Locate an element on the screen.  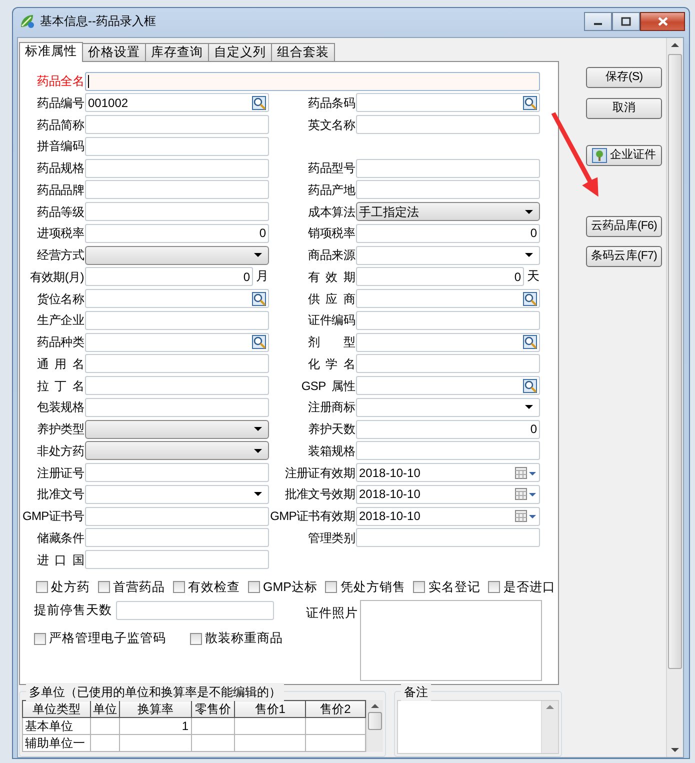
maximize-button is located at coordinates (626, 21).